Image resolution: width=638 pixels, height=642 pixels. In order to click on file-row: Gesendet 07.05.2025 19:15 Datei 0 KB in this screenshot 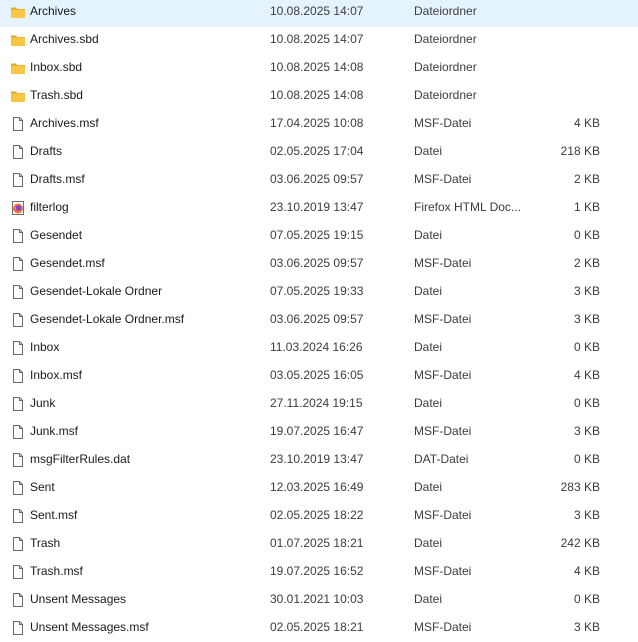, I will do `click(319, 237)`.